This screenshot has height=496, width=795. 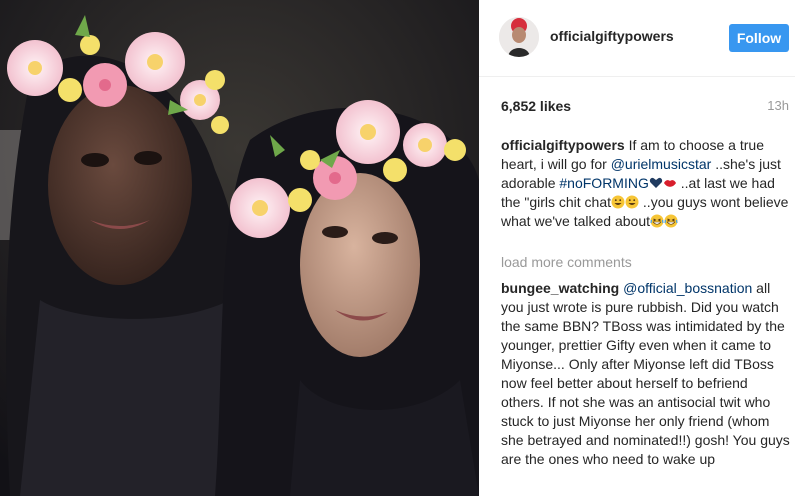 I want to click on caption-username: officialgiftypowers, so click(x=563, y=145).